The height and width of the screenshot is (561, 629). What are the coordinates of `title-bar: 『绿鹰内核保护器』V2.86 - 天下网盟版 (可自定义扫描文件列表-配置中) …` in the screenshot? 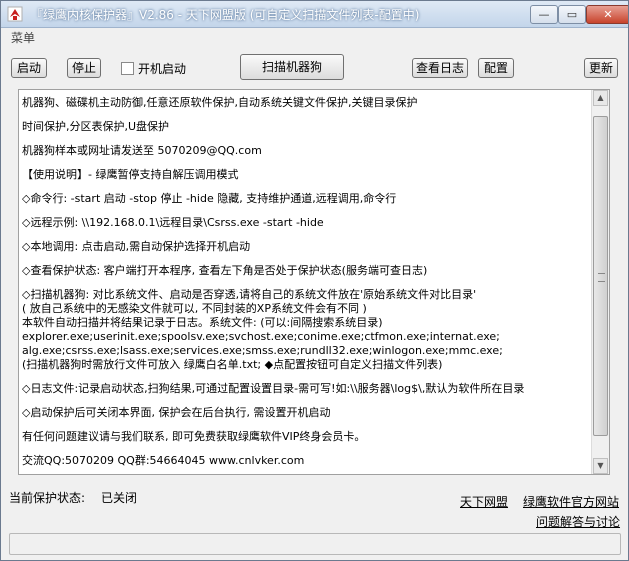 It's located at (314, 14).